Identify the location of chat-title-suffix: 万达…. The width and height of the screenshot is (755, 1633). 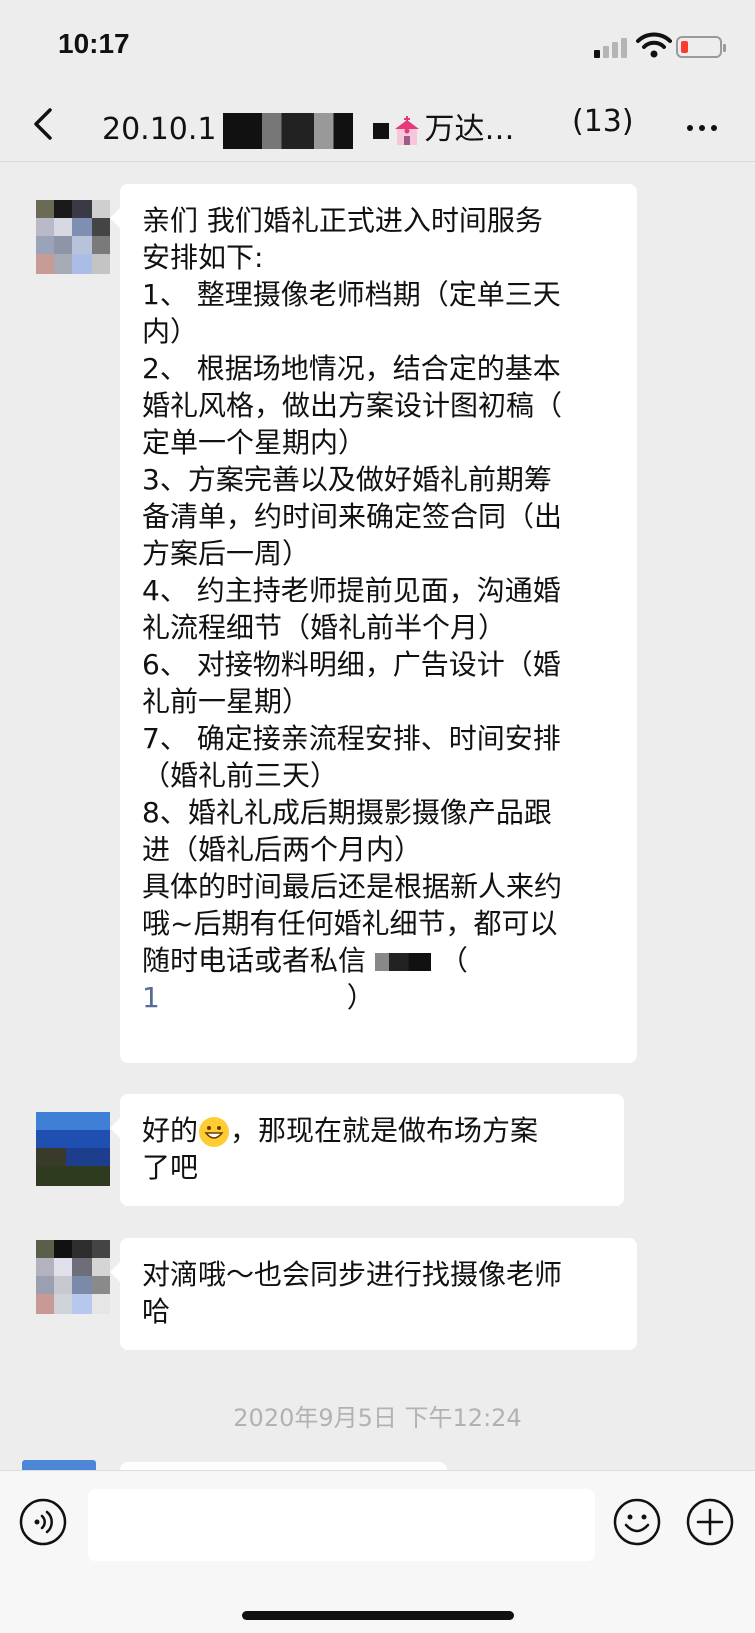
(469, 129).